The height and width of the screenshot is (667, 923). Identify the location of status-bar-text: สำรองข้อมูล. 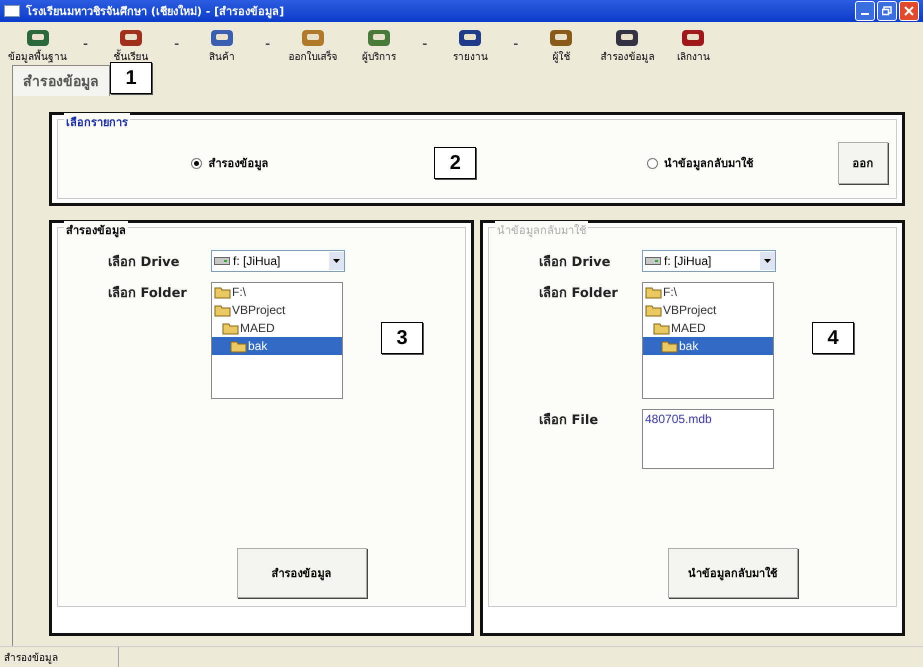
(59, 657).